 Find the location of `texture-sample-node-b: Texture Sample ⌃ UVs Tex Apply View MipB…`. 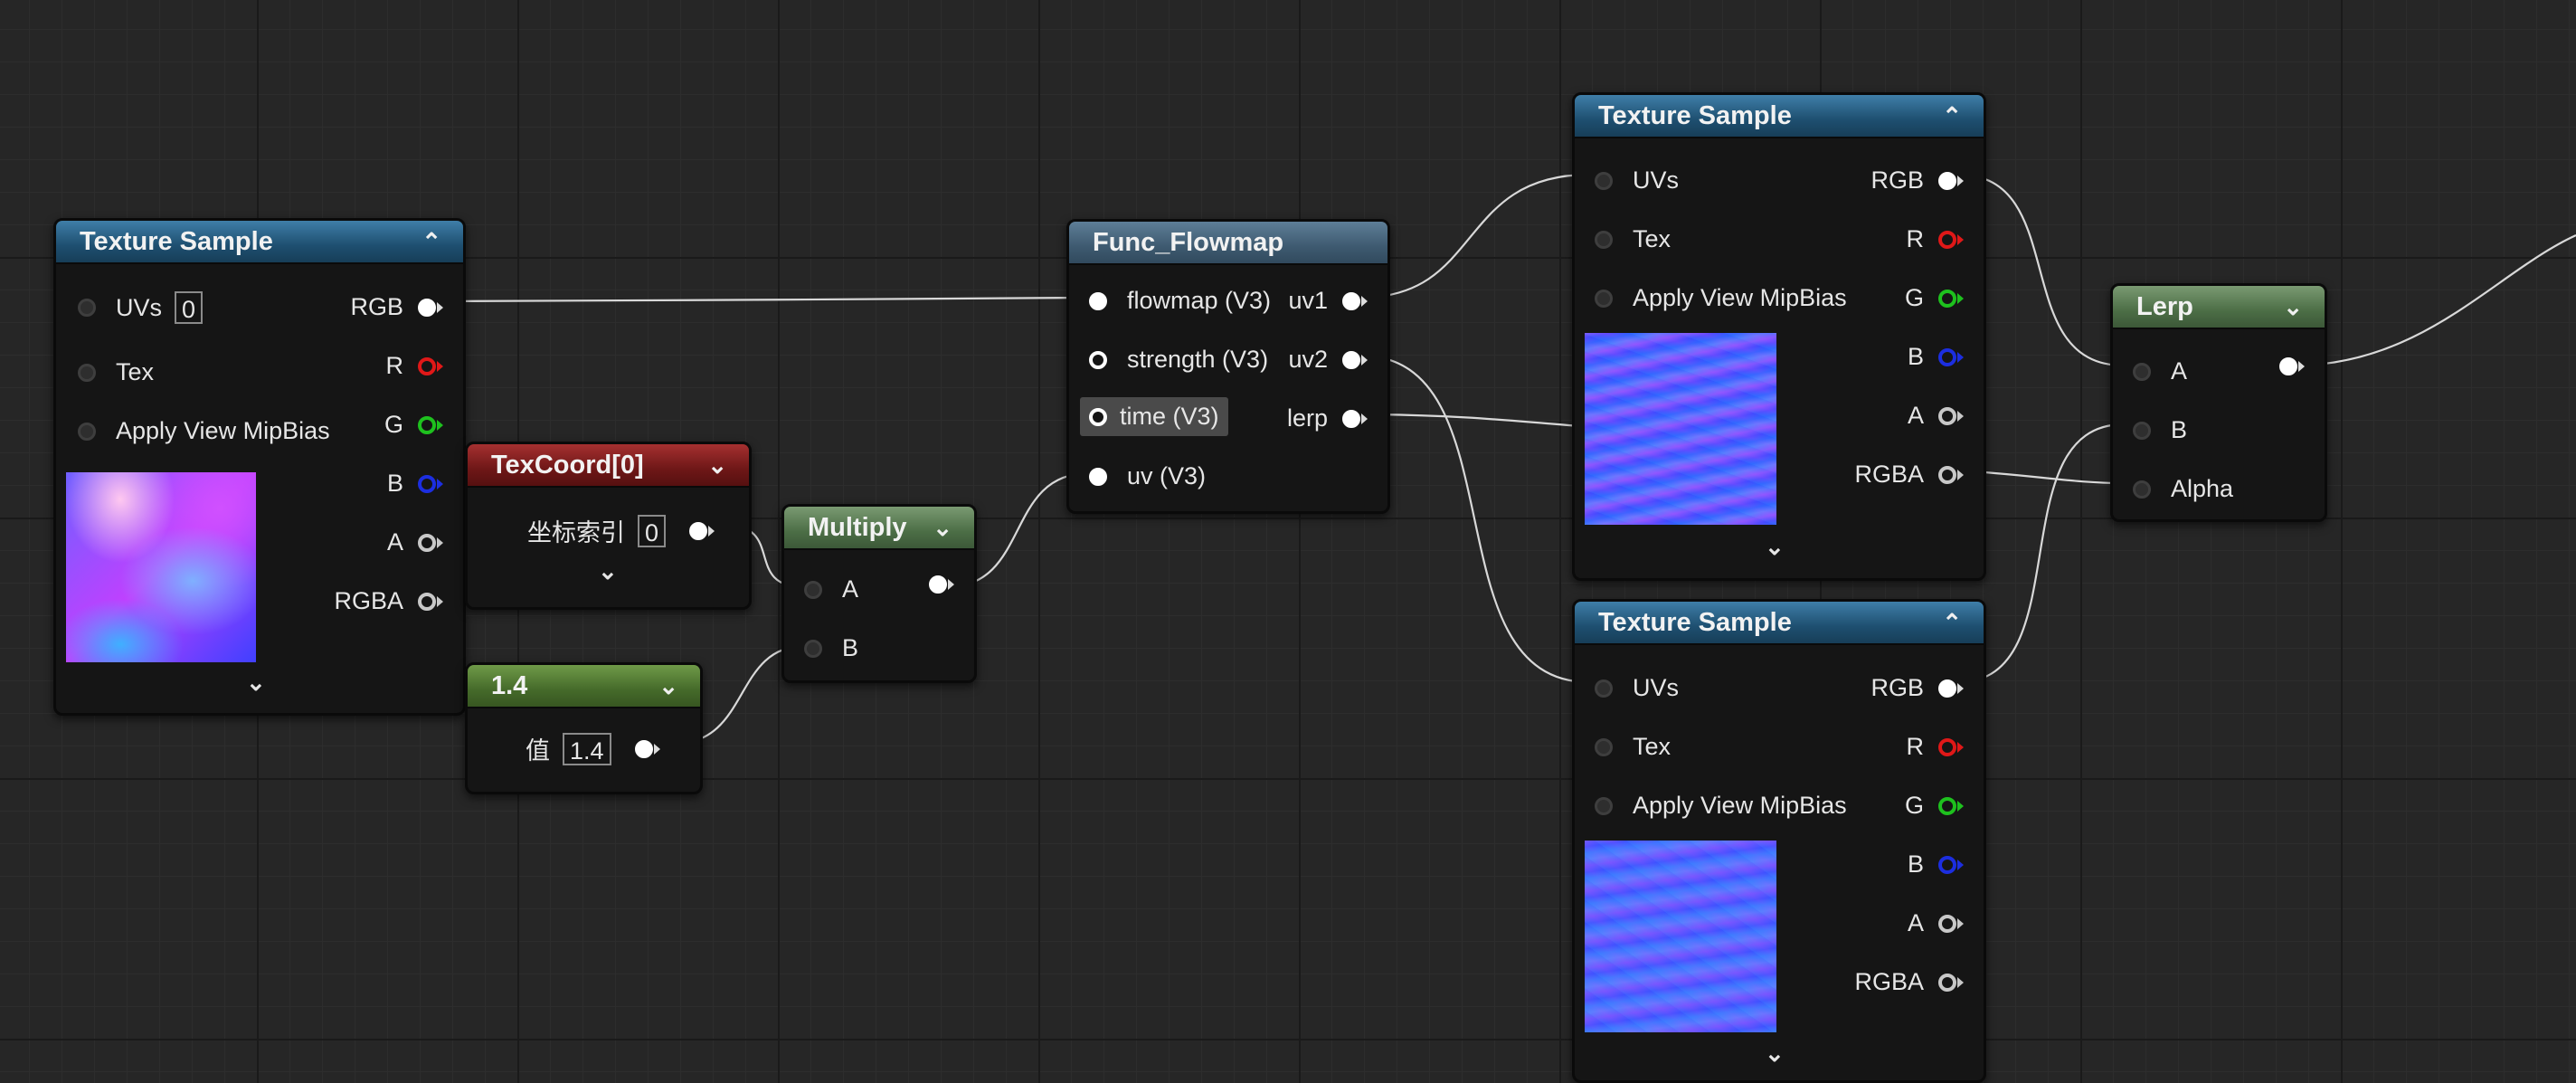

texture-sample-node-b: Texture Sample ⌃ UVs Tex Apply View MipB… is located at coordinates (1779, 336).